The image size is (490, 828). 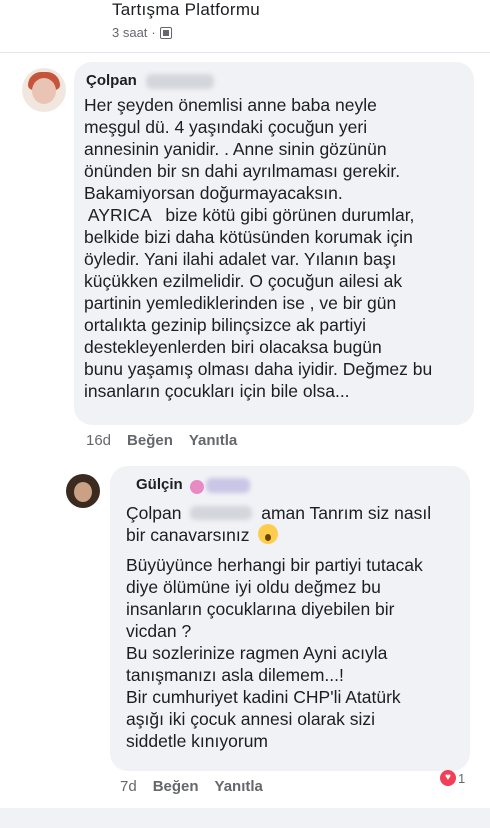 I want to click on post-meta: 3 saat ·, so click(x=142, y=32).